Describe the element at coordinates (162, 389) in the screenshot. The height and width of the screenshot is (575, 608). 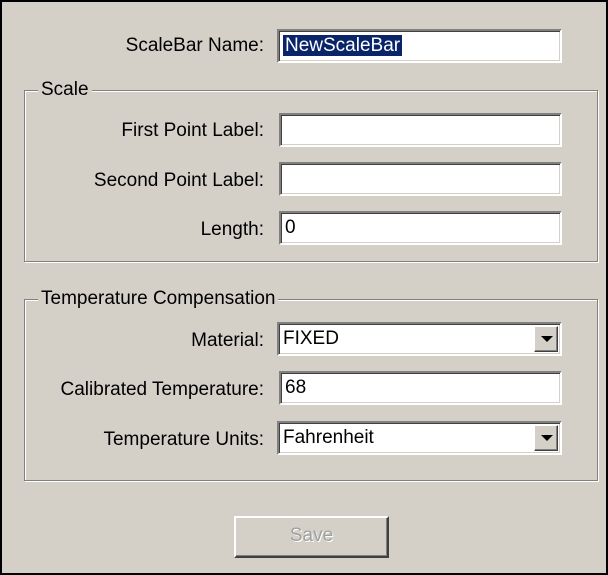
I see `calibrated-temperature-label: Calibrated Temperature:` at that location.